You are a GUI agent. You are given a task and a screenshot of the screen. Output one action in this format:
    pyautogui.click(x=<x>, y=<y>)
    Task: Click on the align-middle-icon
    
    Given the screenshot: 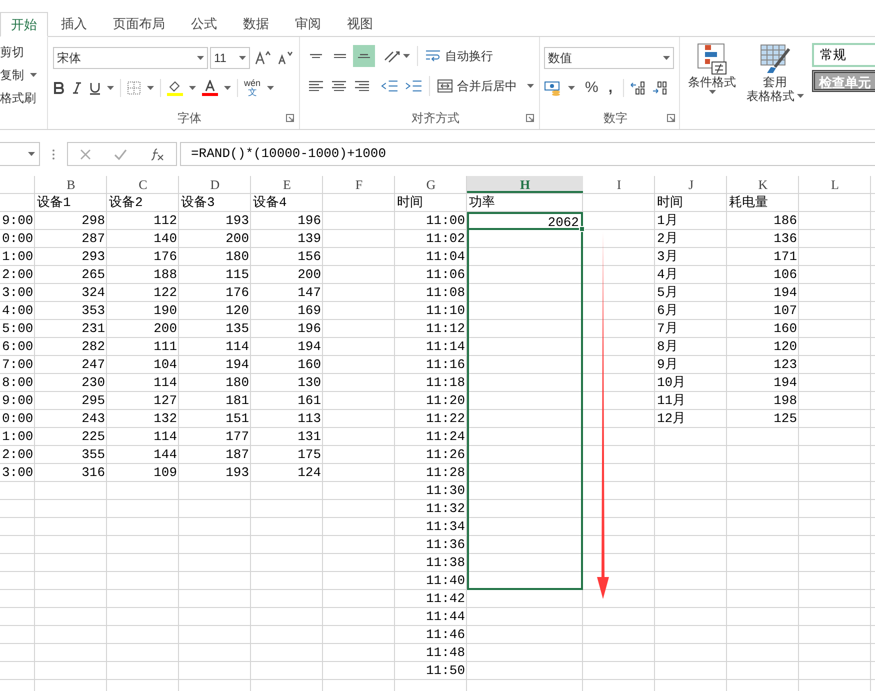 What is the action you would take?
    pyautogui.click(x=340, y=56)
    